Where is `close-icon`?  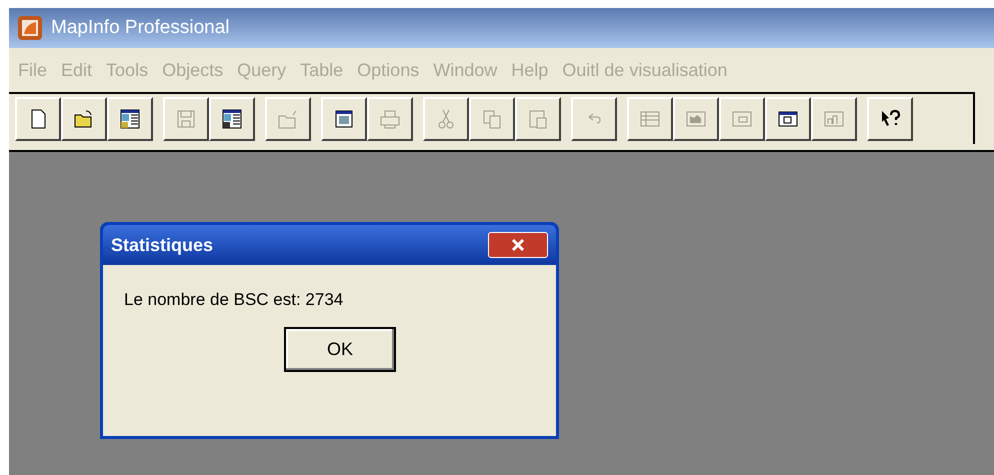 close-icon is located at coordinates (518, 245).